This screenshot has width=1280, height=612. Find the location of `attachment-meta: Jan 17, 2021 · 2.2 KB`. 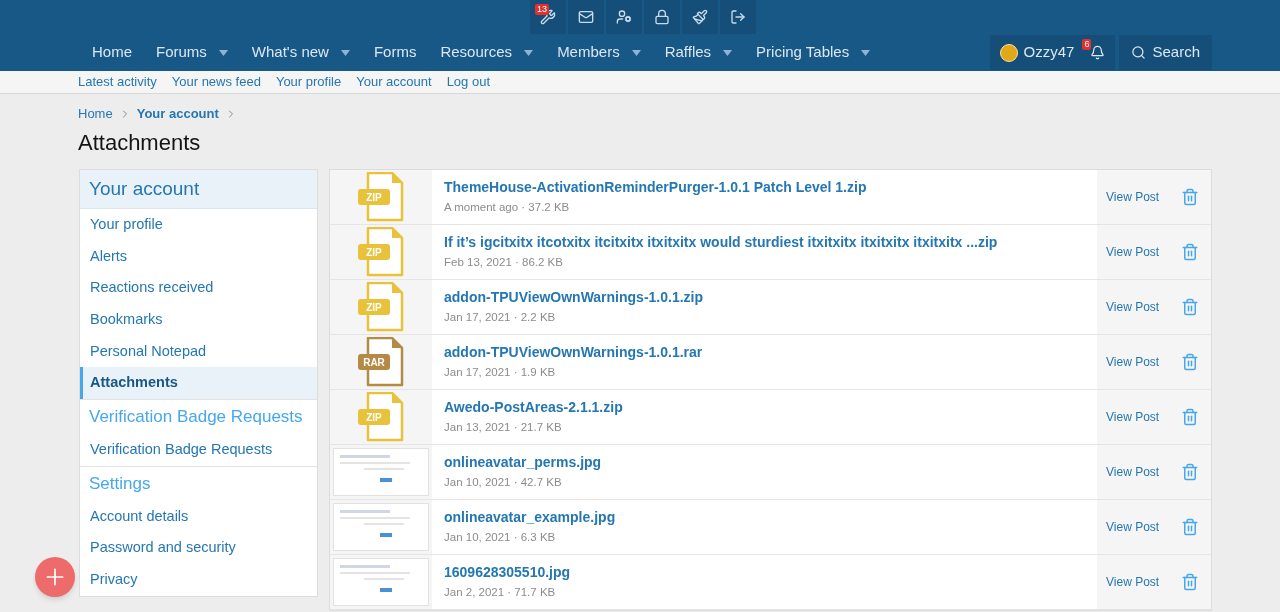

attachment-meta: Jan 17, 2021 · 2.2 KB is located at coordinates (500, 317).